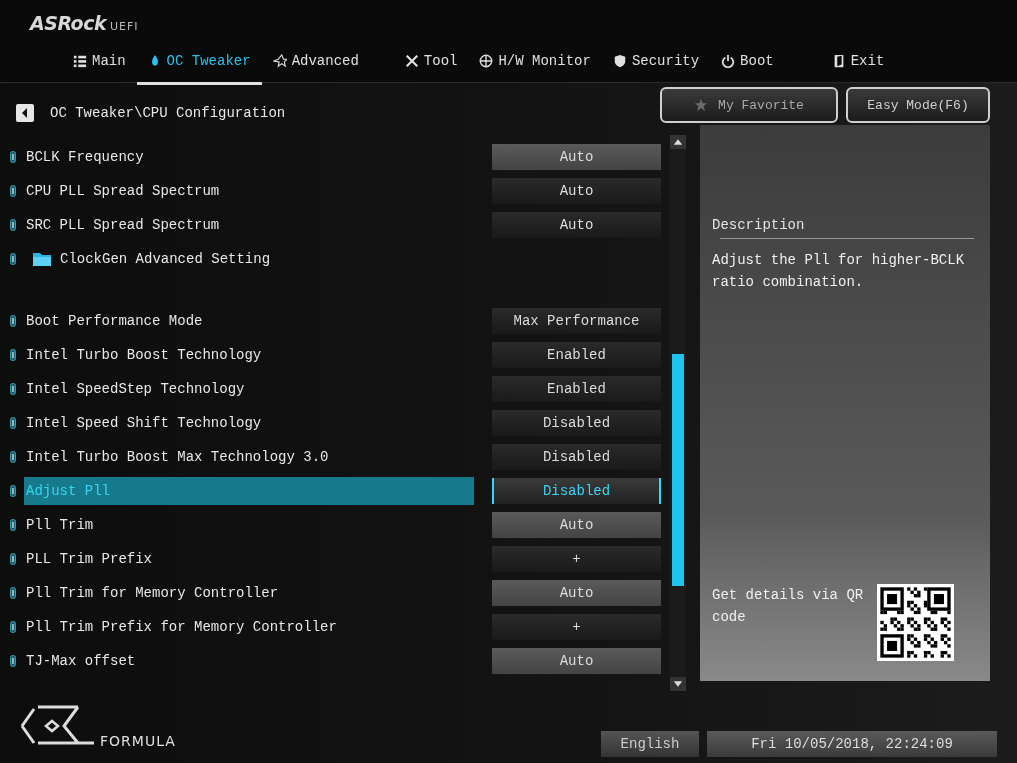  What do you see at coordinates (249, 355) in the screenshot?
I see `setting-item: Intel Turbo Boost Technology` at bounding box center [249, 355].